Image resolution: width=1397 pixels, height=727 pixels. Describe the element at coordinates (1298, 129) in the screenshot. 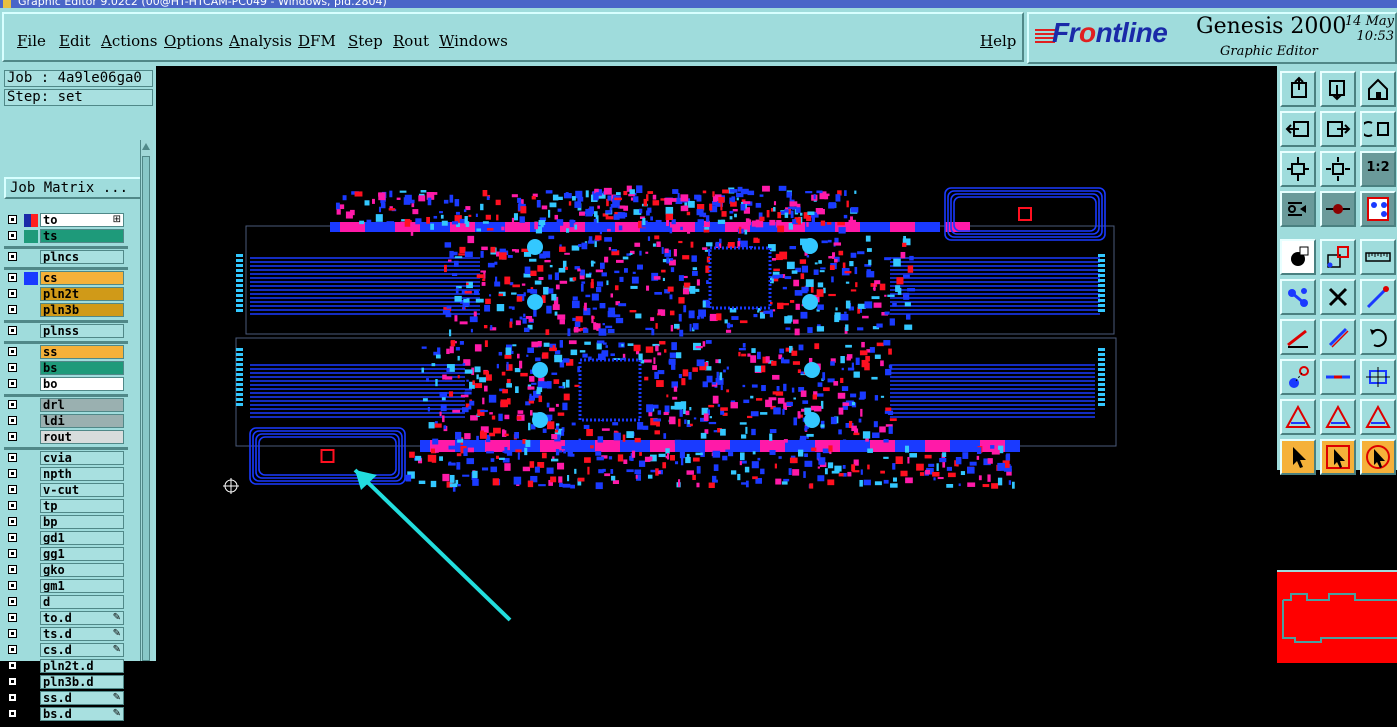

I see `tool-pan-left` at that location.